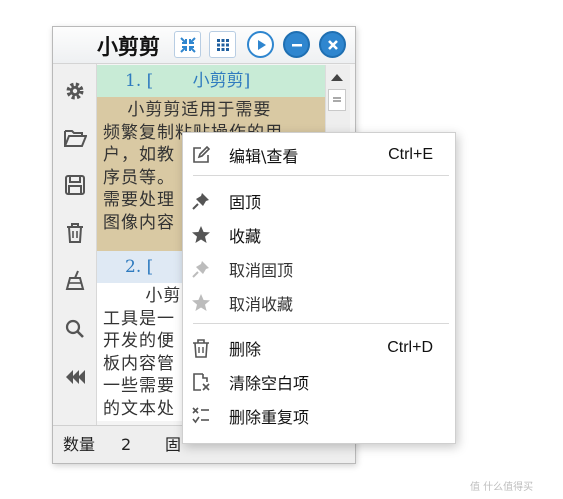  What do you see at coordinates (245, 349) in the screenshot?
I see `menu-label: 删除` at bounding box center [245, 349].